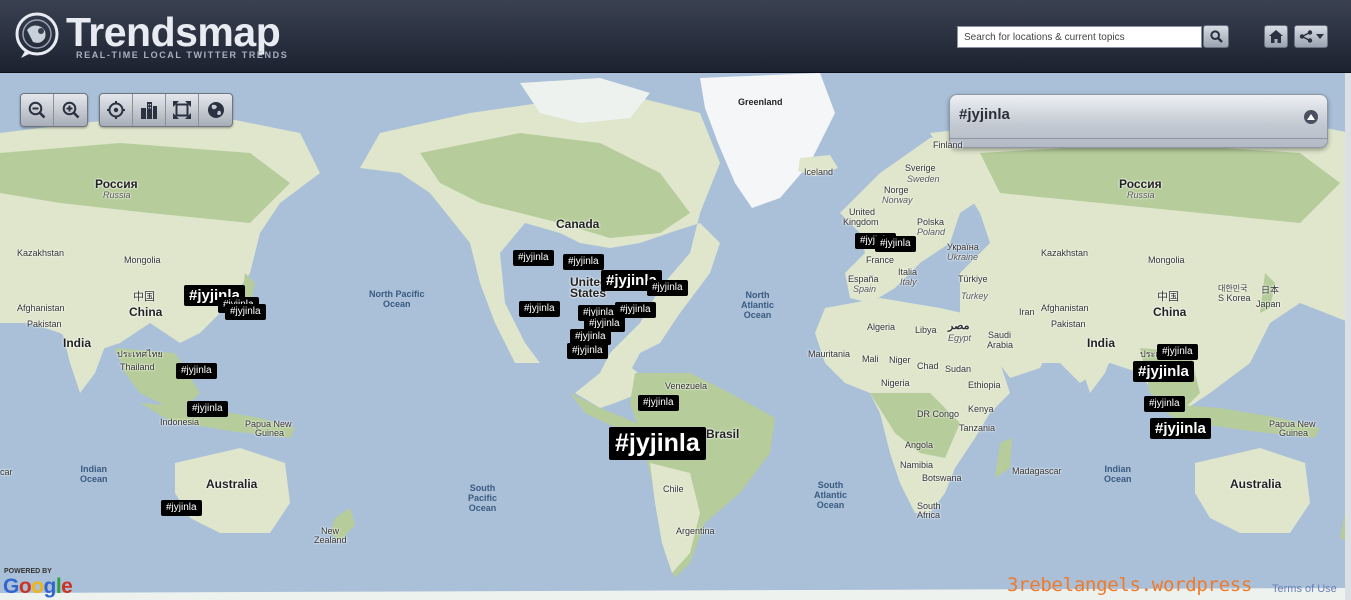  Describe the element at coordinates (984, 385) in the screenshot. I see `label-ethiopia: Ethiopia` at that location.